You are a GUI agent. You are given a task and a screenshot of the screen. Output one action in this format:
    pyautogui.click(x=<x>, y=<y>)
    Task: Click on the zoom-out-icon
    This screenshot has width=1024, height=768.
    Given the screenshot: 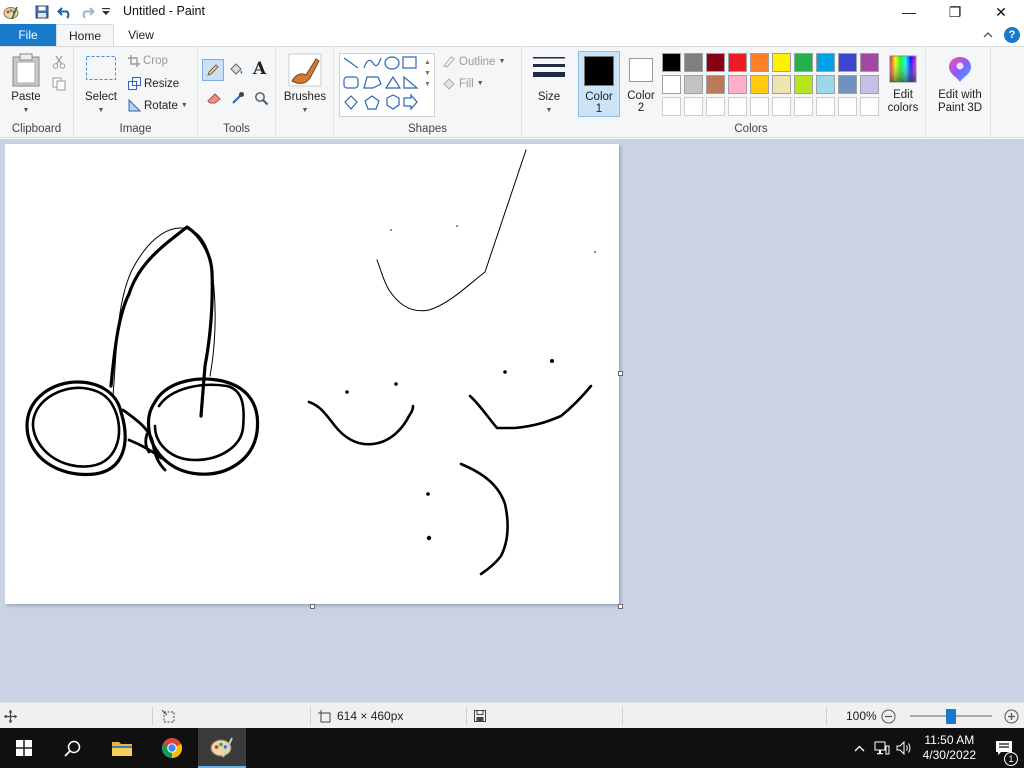 What is the action you would take?
    pyautogui.click(x=888, y=716)
    